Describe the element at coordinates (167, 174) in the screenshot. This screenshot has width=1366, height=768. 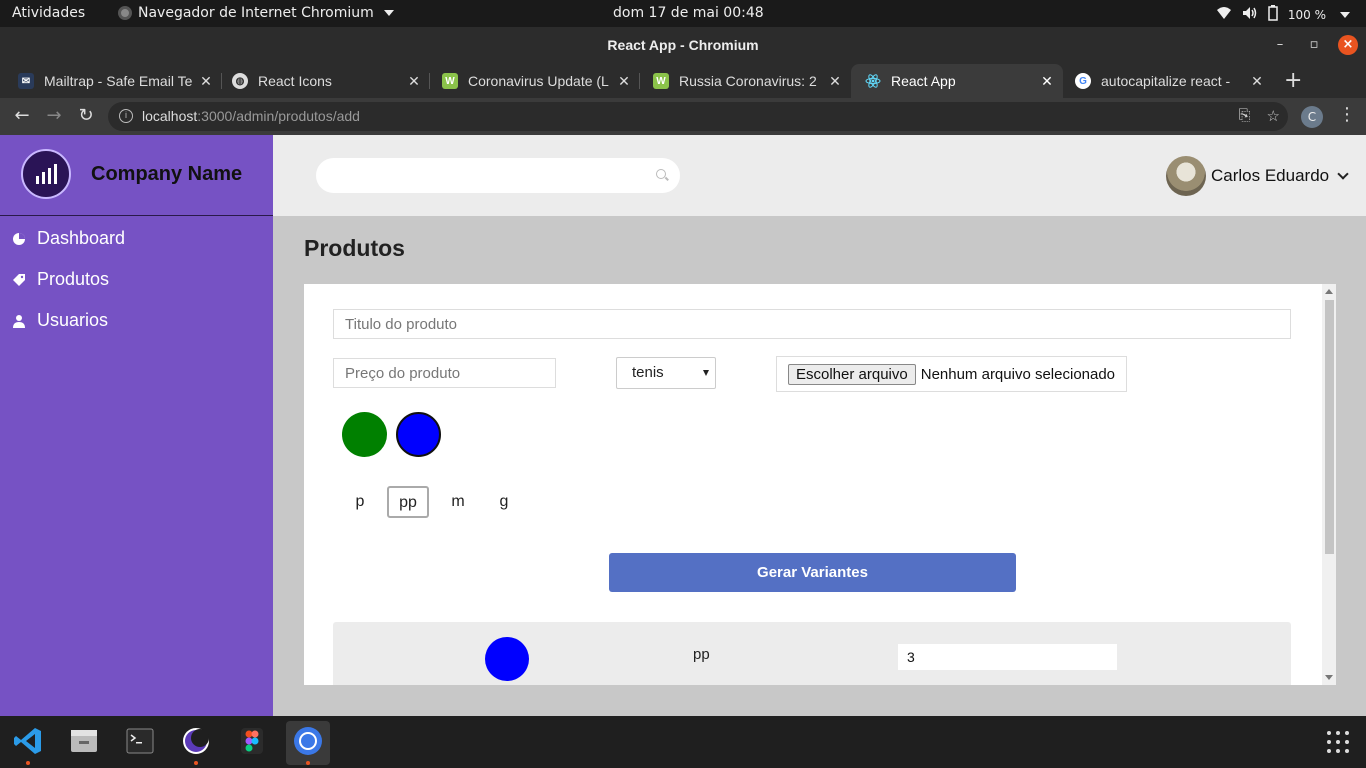
I see `company-name: Company Name` at that location.